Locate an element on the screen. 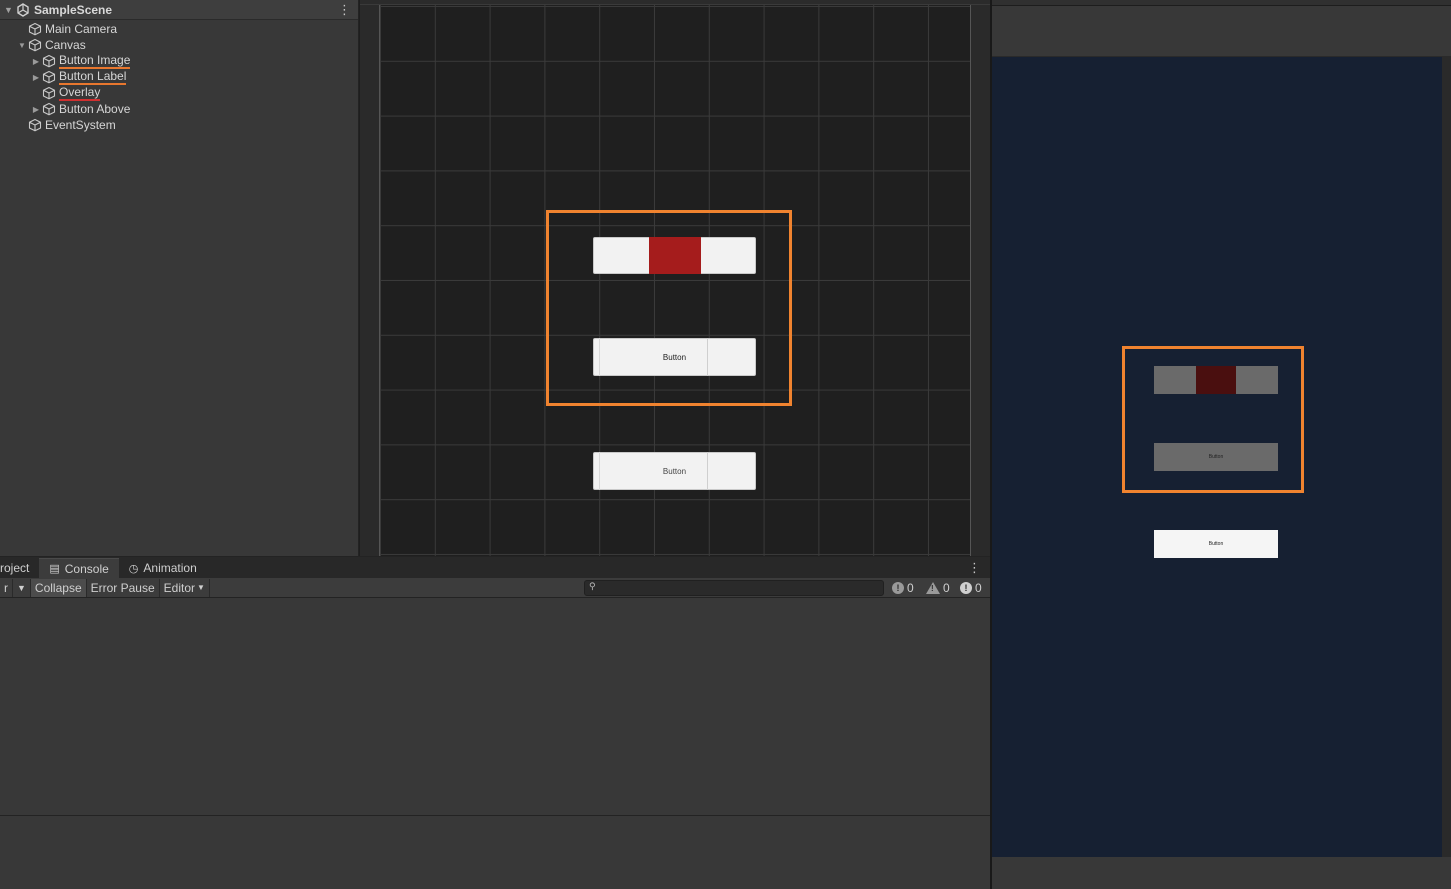 The image size is (1451, 889). hierarchy-item-label: Overlay is located at coordinates (80, 93).